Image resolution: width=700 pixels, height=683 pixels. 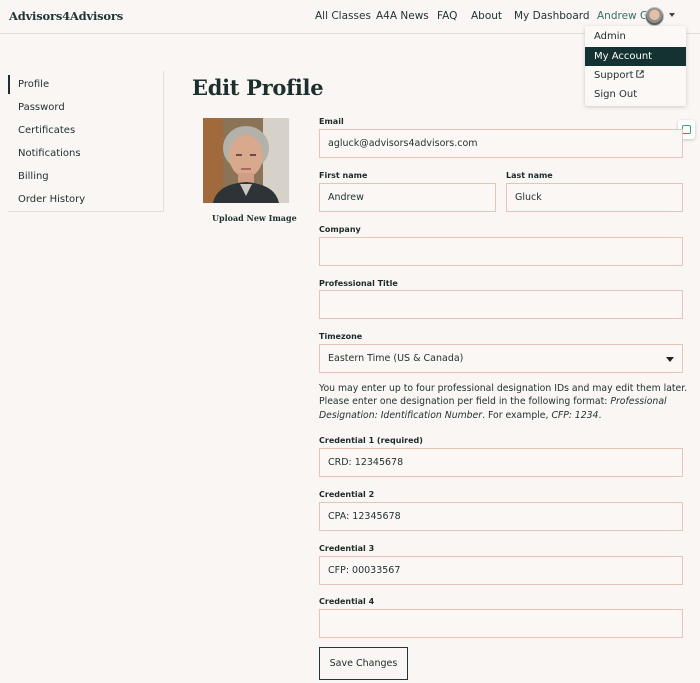 I want to click on credential-1-field: CRD: 12345678, so click(x=501, y=462).